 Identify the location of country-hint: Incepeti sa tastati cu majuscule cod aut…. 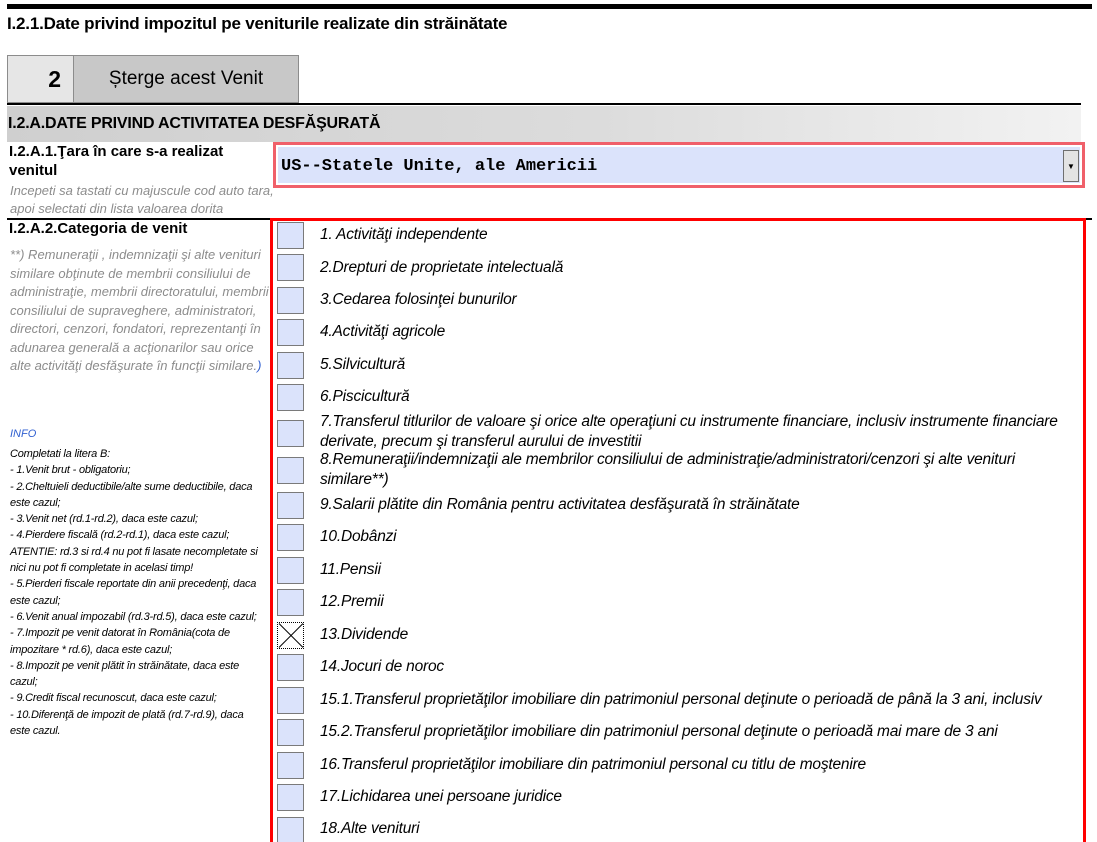
(142, 199).